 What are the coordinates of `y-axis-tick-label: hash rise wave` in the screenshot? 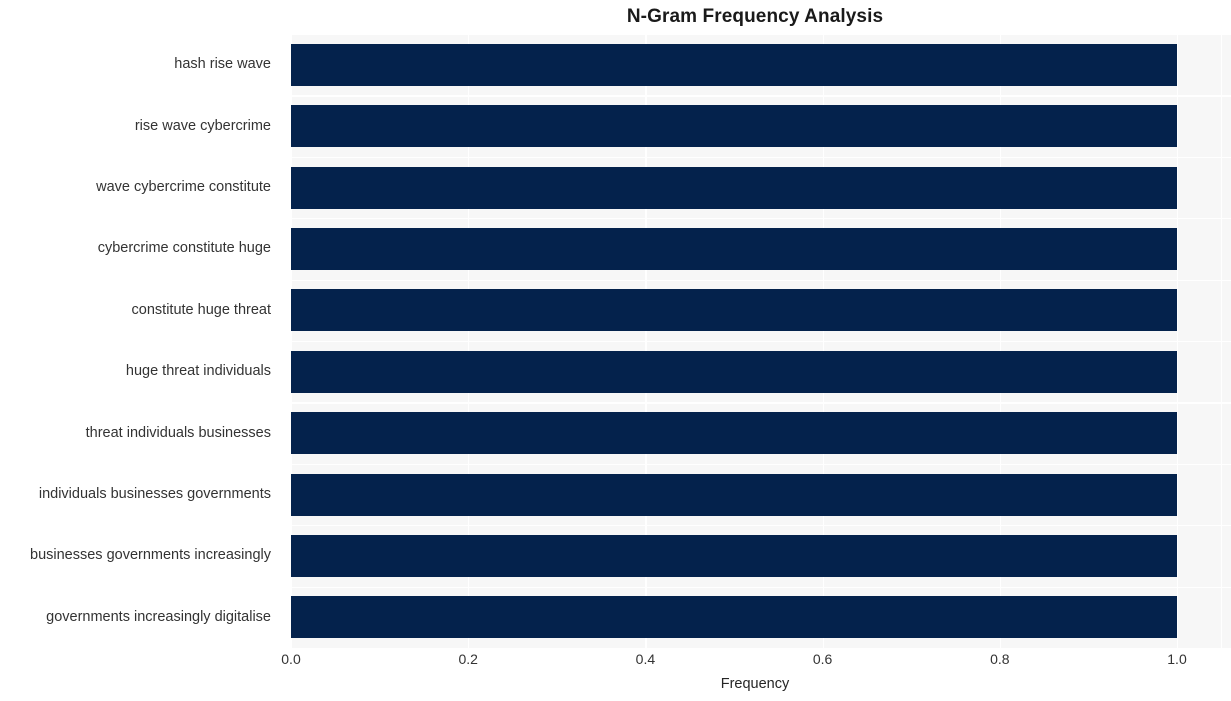 It's located at (222, 64).